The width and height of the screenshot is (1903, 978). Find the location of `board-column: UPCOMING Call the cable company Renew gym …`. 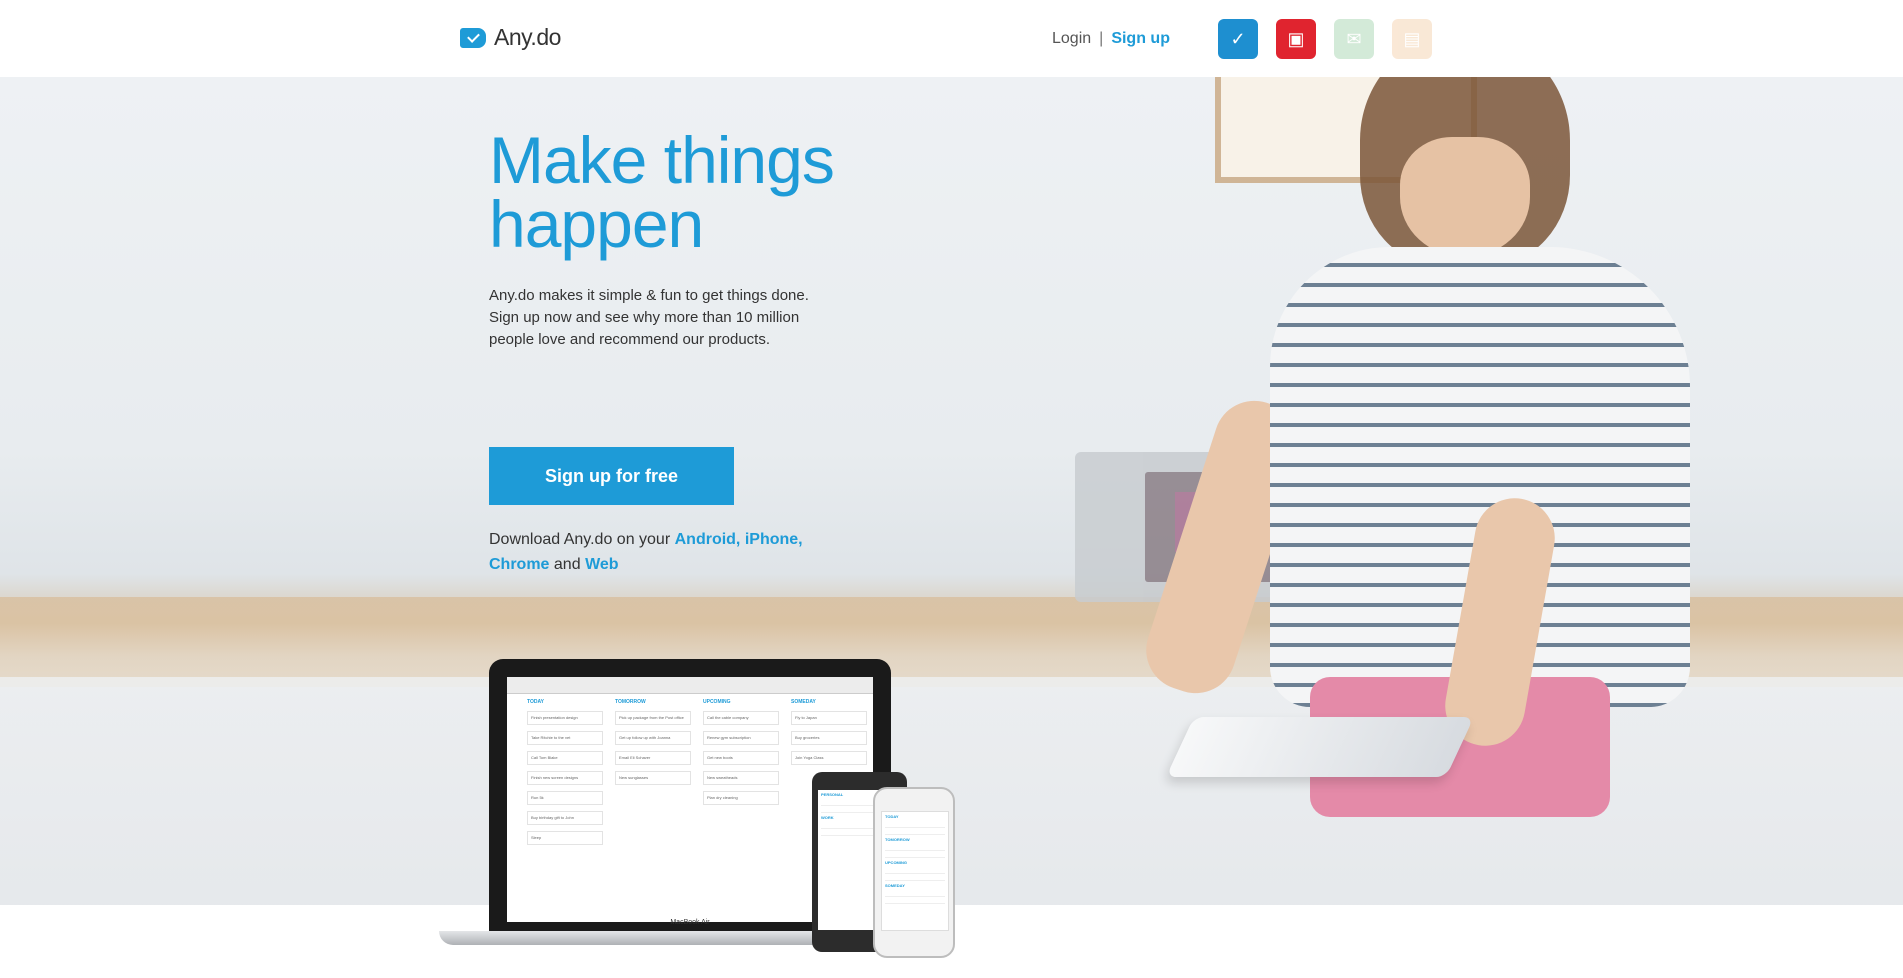

board-column: UPCOMING Call the cable company Renew gym … is located at coordinates (741, 775).